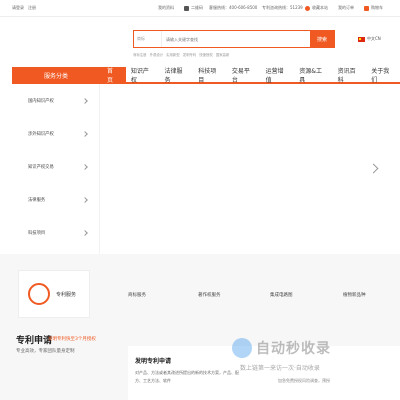 The width and height of the screenshot is (400, 400). I want to click on sidebar-item-tech: 科技项目, so click(55, 232).